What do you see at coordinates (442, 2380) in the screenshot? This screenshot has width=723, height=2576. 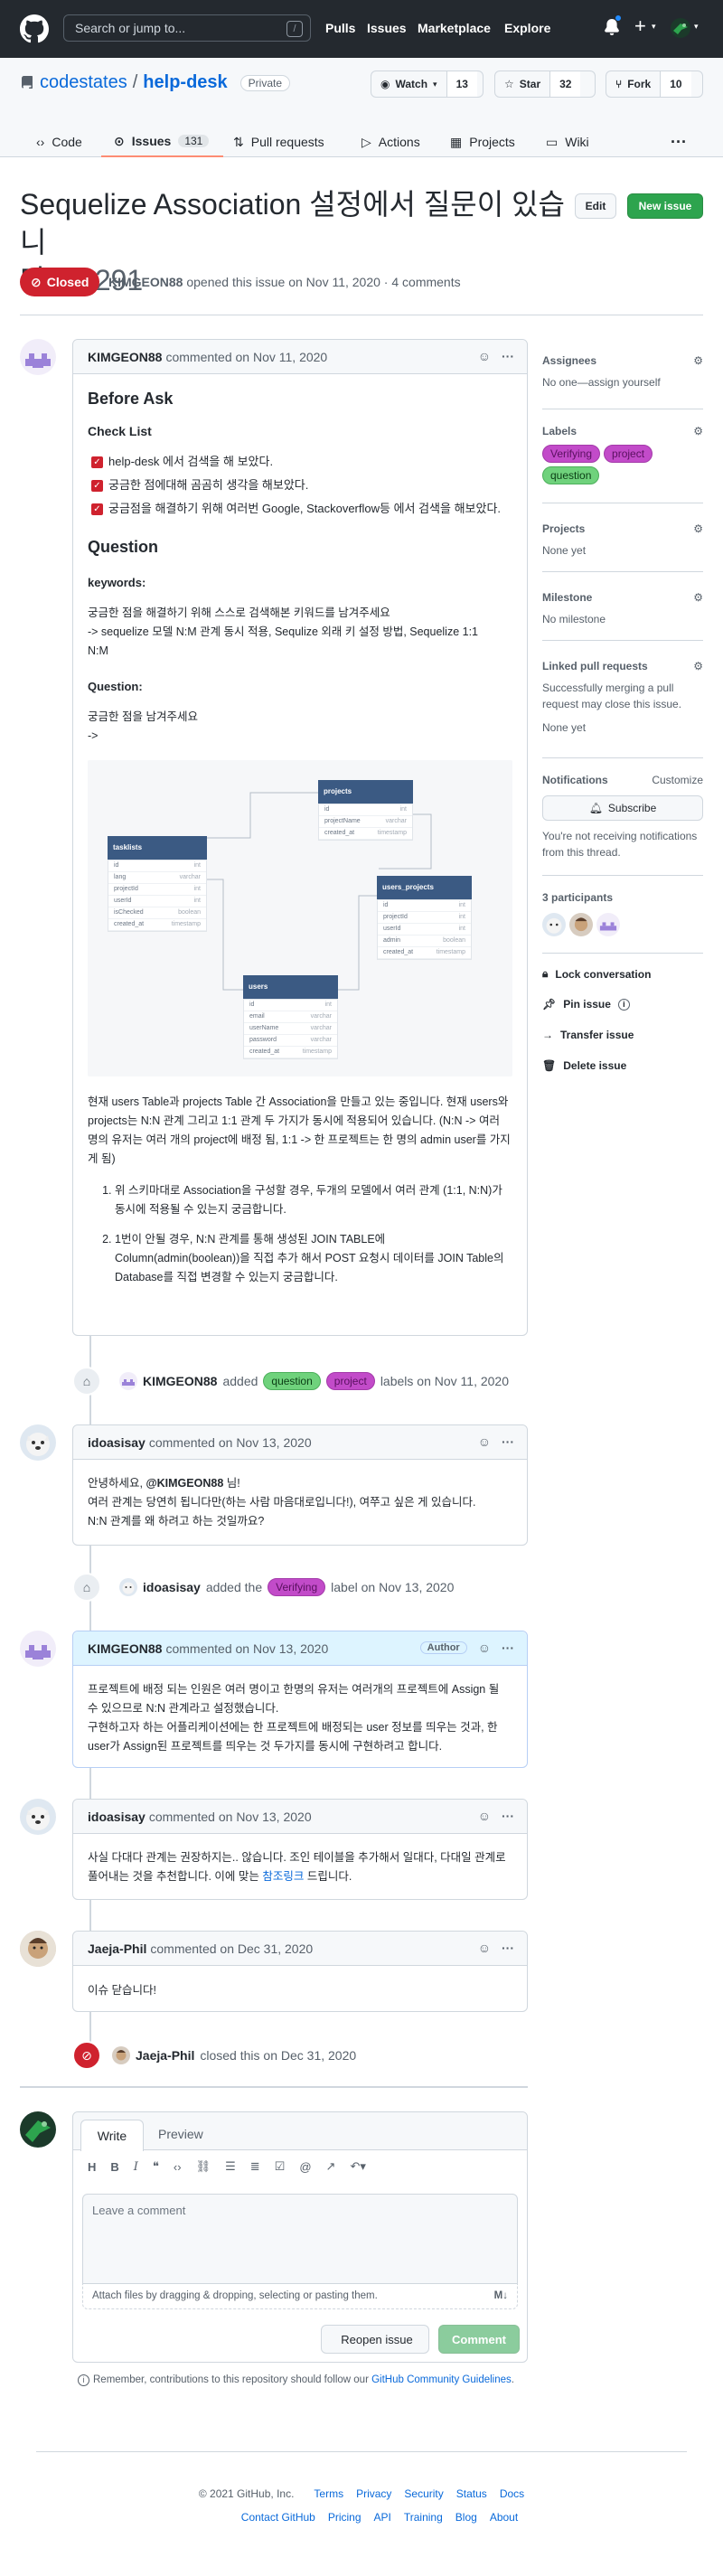 I see `community-guidelines-link: GitHub Community Guidelines` at bounding box center [442, 2380].